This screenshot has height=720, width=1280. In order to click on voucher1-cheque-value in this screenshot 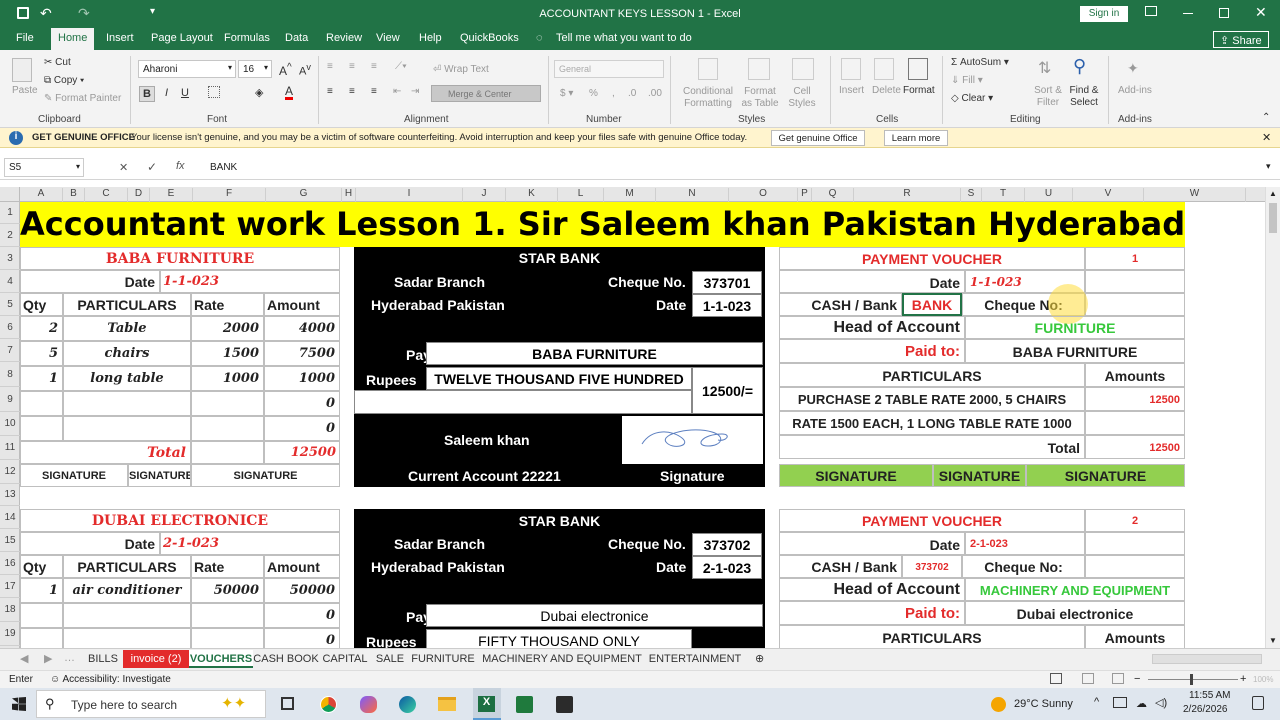, I will do `click(1135, 304)`.